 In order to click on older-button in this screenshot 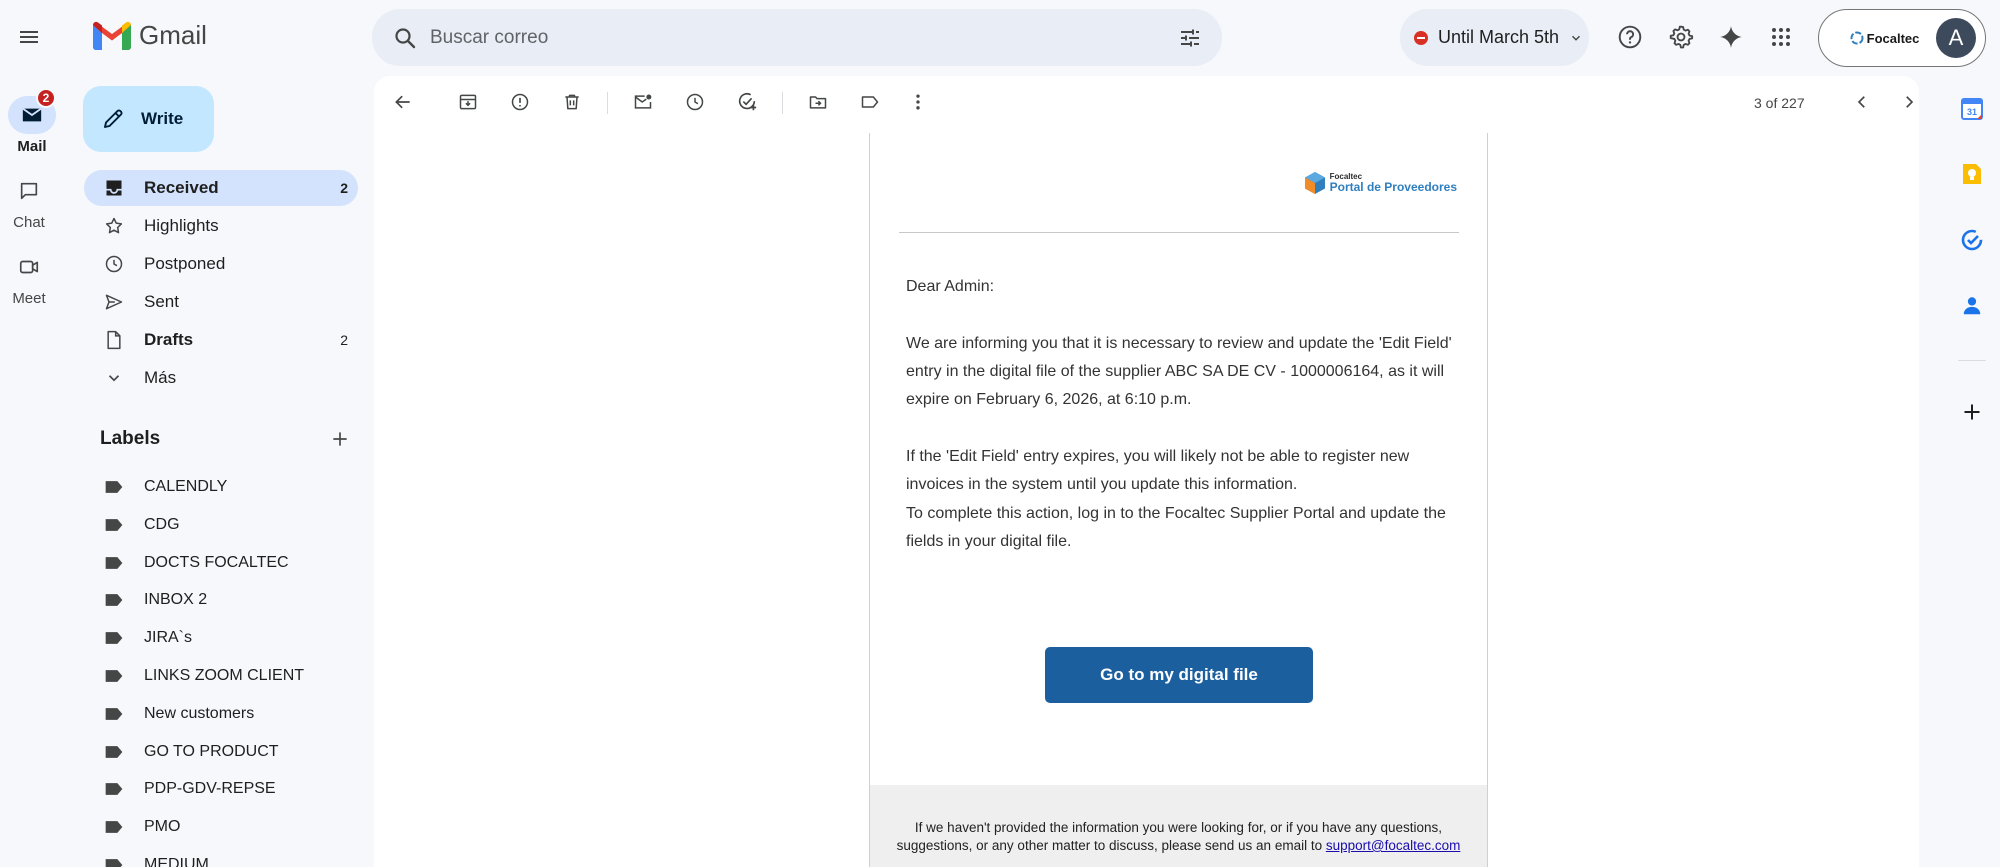, I will do `click(1904, 102)`.